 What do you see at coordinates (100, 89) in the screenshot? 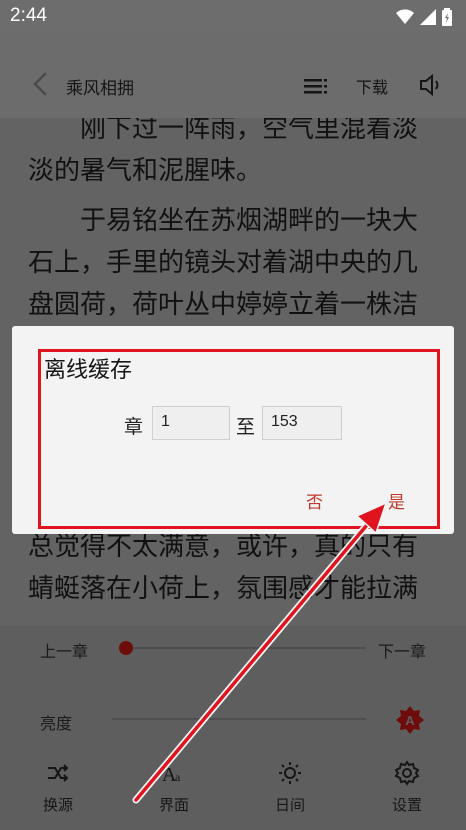
I see `book-title: 乘风相拥` at bounding box center [100, 89].